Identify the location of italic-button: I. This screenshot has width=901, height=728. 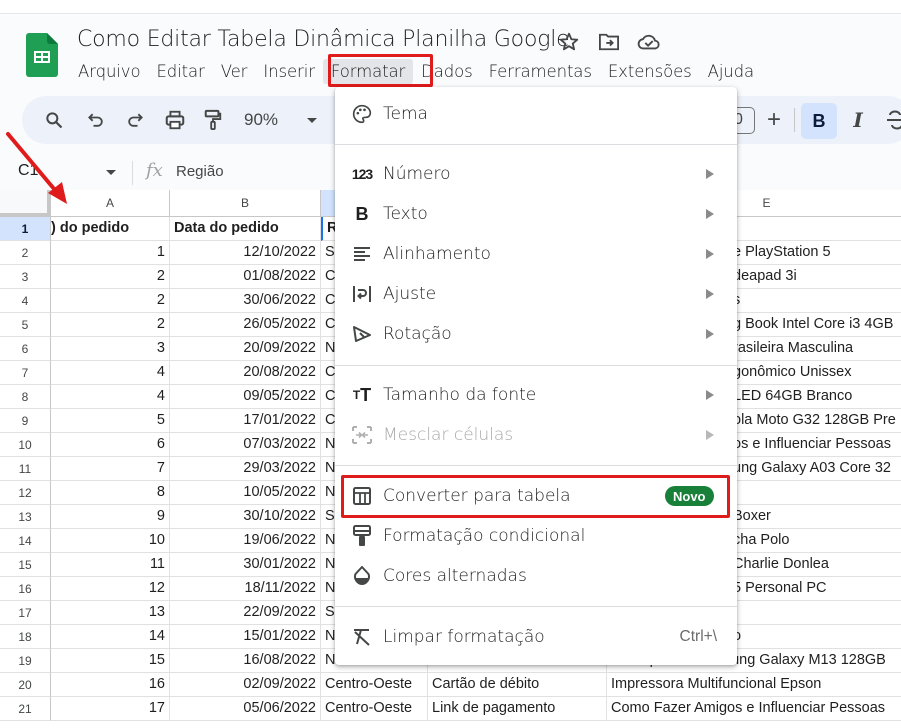
(858, 120).